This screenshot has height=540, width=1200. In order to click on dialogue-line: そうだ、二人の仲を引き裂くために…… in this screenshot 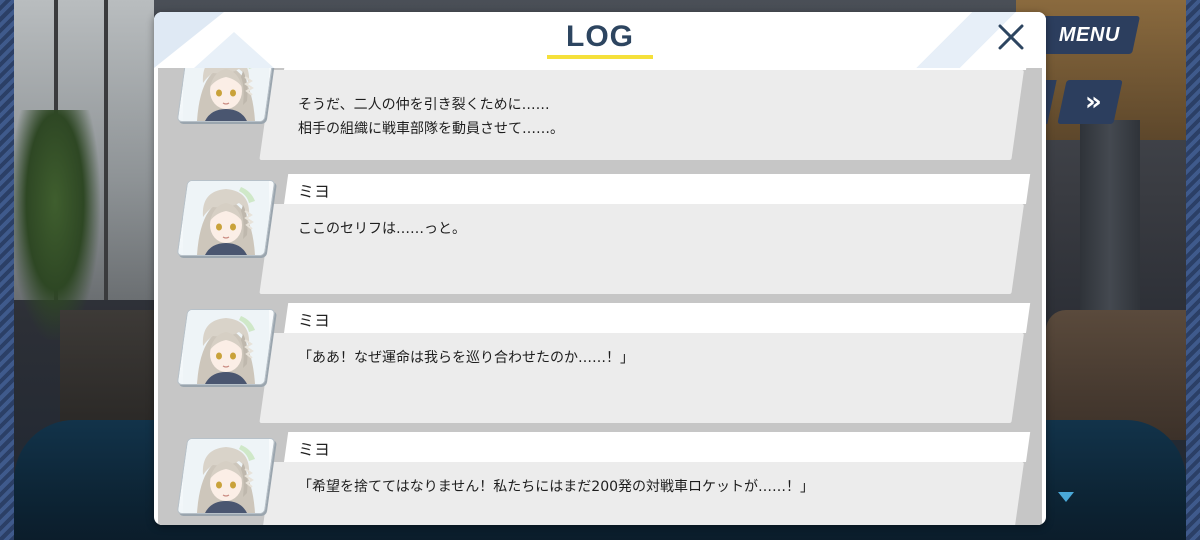, I will do `click(424, 105)`.